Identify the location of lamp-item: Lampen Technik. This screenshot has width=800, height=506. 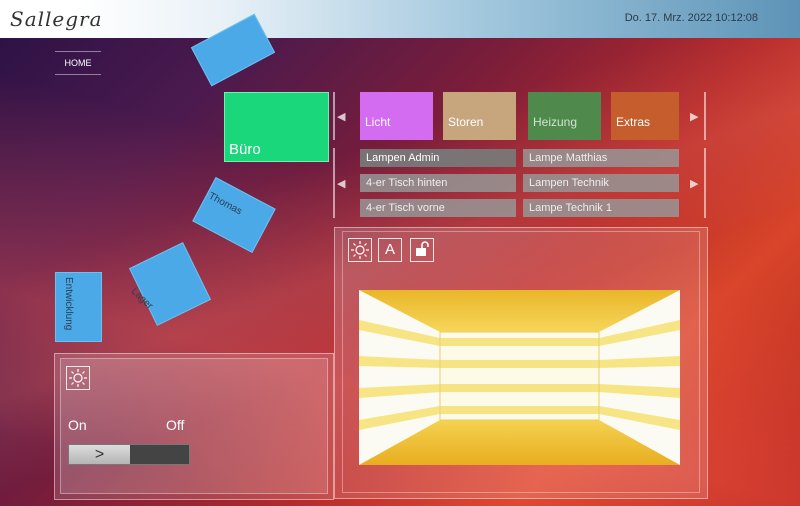
(601, 183).